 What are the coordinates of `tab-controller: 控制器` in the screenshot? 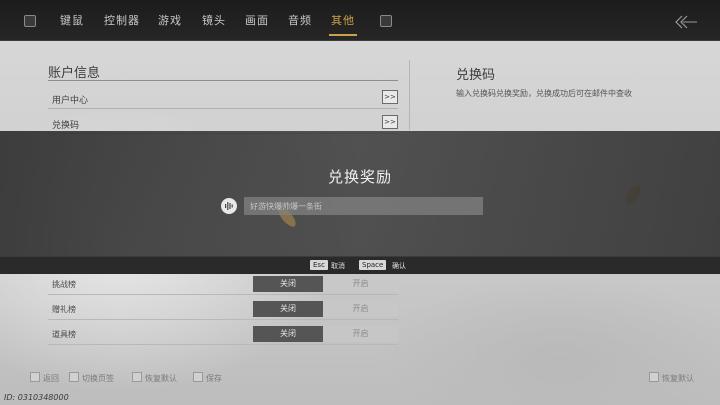 It's located at (122, 21).